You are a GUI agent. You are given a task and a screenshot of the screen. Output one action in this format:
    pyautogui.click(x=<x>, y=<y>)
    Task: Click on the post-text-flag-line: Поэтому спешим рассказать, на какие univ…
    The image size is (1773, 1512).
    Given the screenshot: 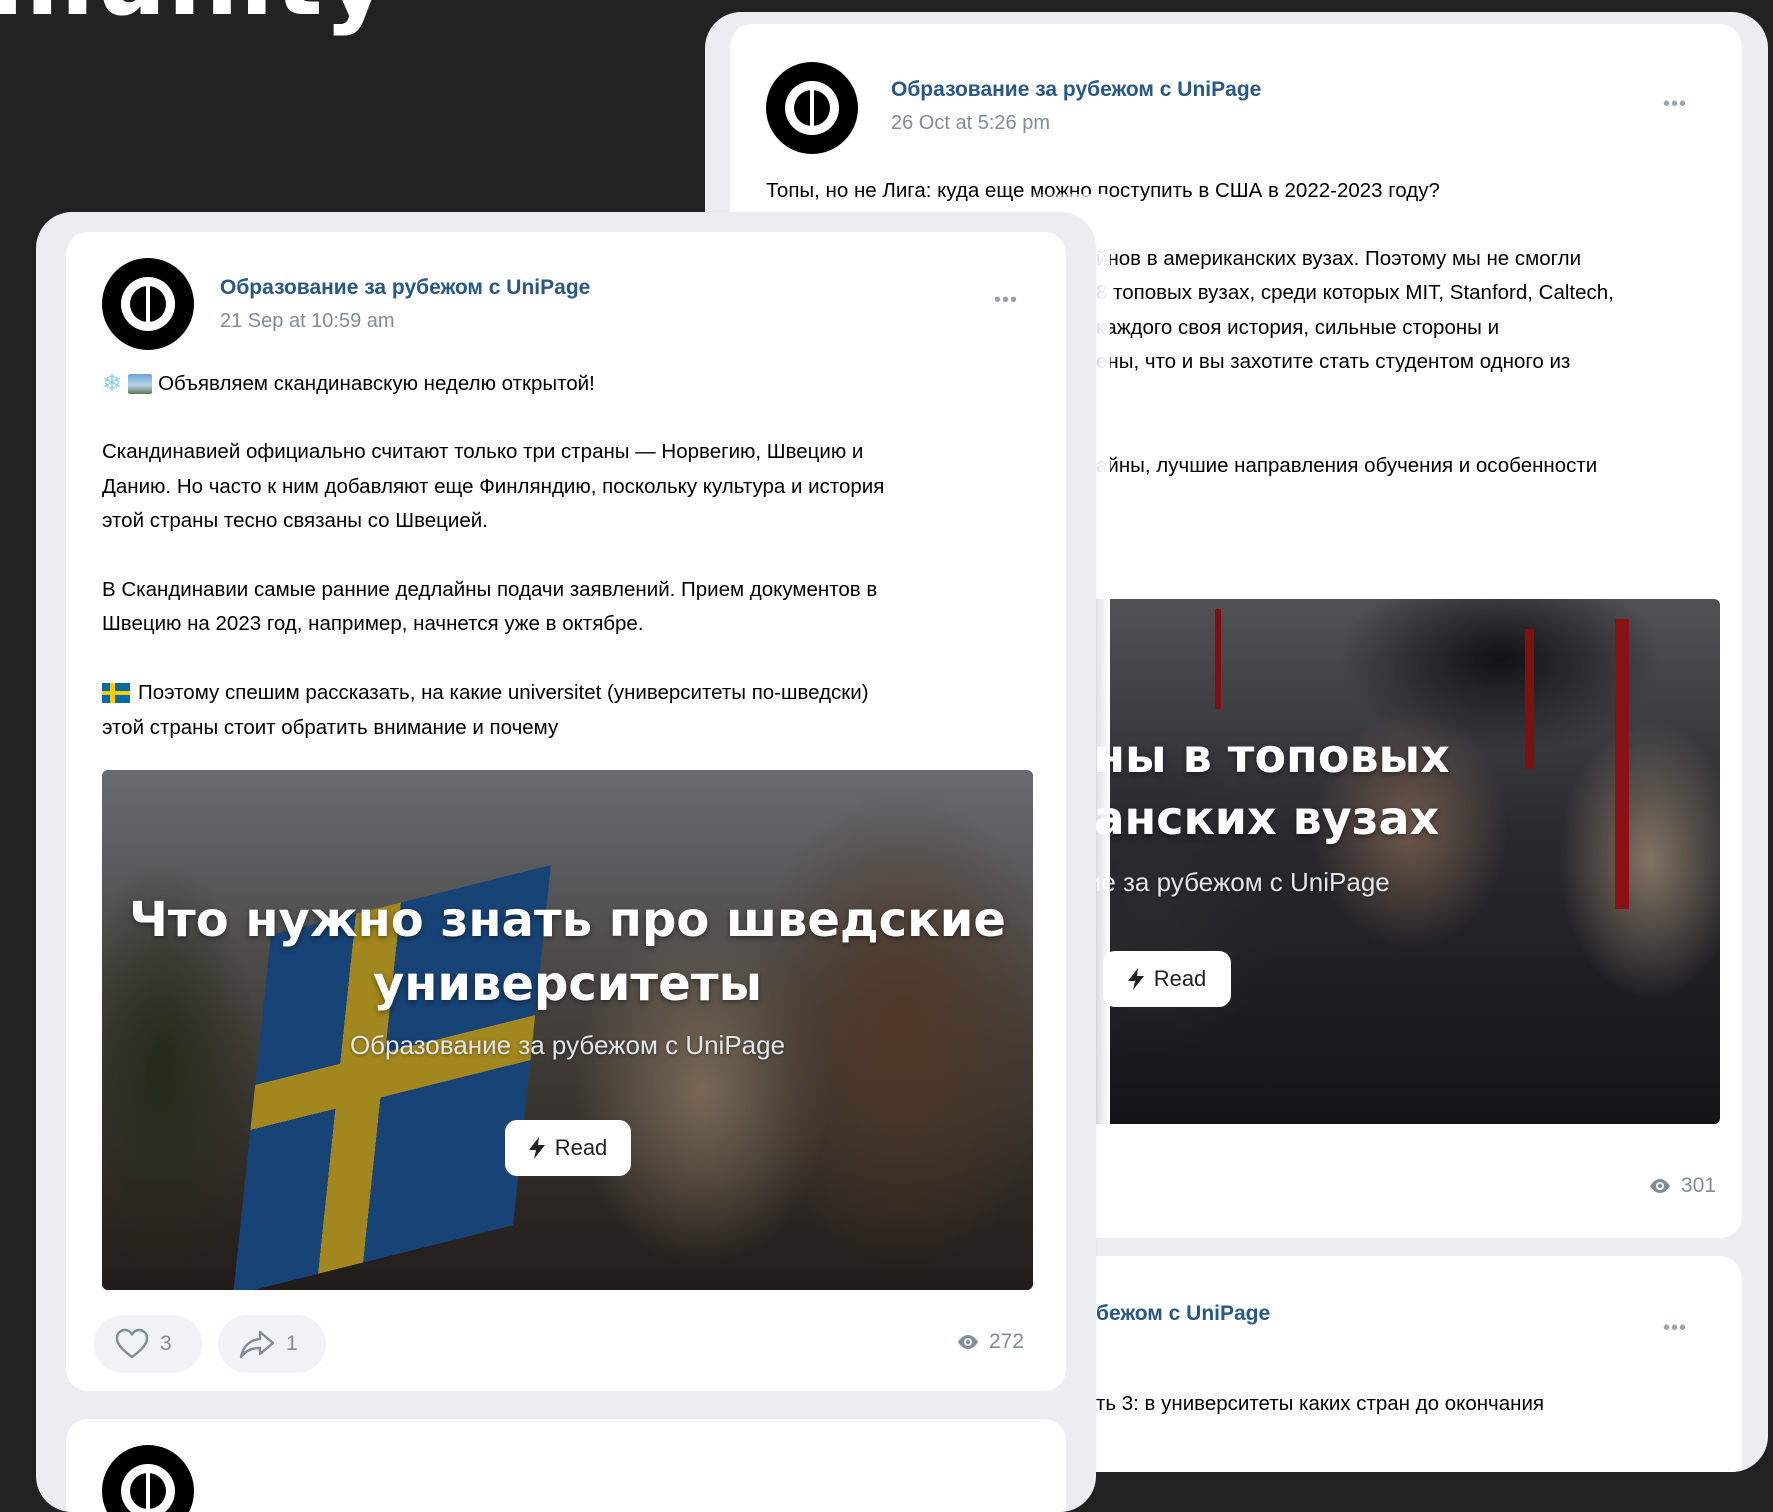 What is the action you would take?
    pyautogui.click(x=485, y=693)
    